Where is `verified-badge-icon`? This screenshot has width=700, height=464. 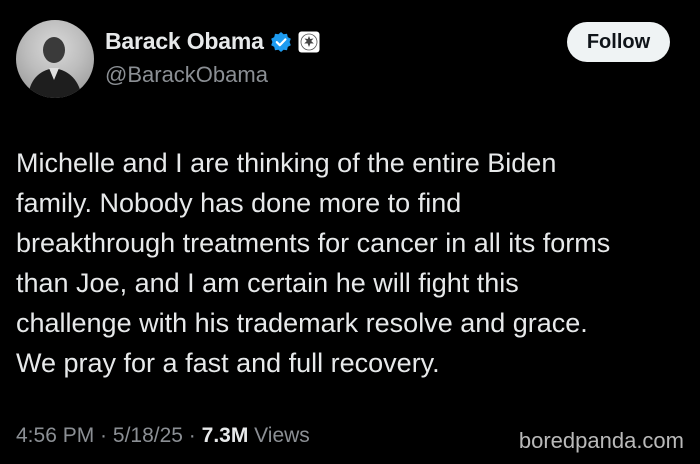
verified-badge-icon is located at coordinates (281, 42).